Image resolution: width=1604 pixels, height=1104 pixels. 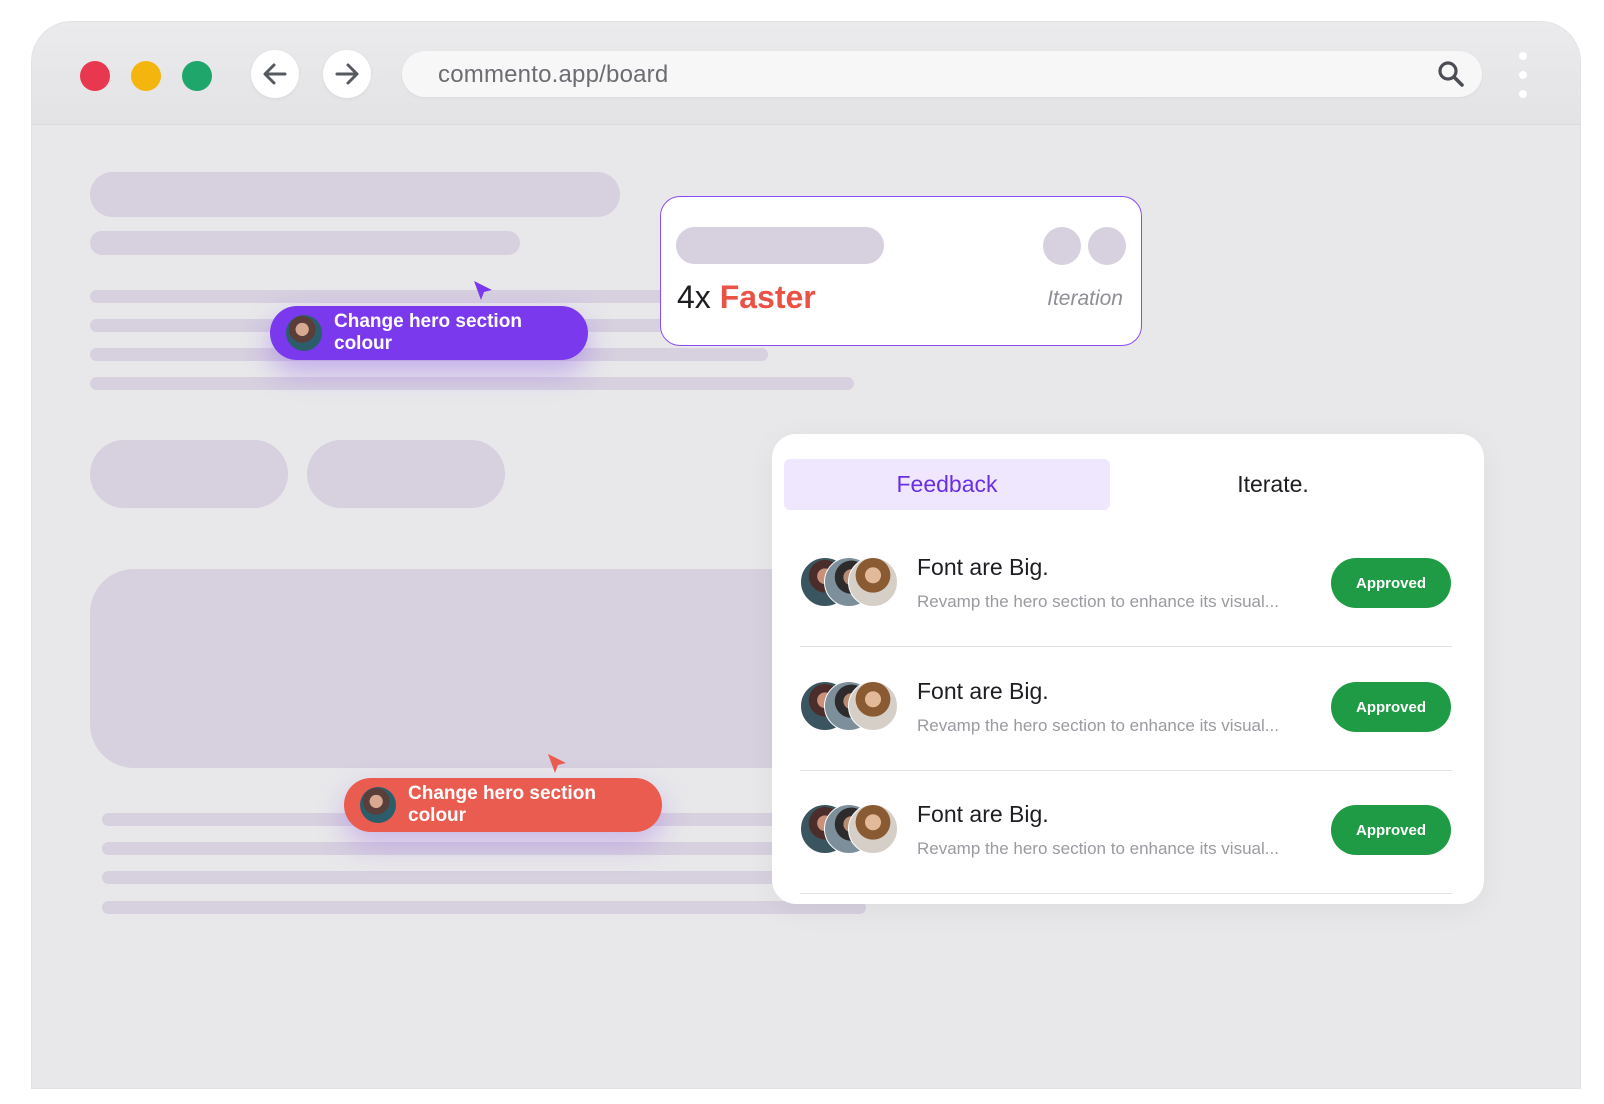 What do you see at coordinates (780, 245) in the screenshot?
I see `skeleton-label` at bounding box center [780, 245].